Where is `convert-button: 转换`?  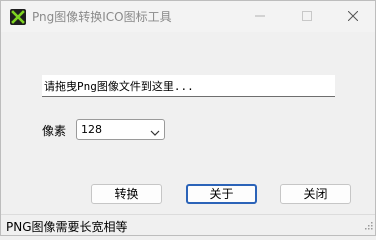 convert-button: 转换 is located at coordinates (126, 194).